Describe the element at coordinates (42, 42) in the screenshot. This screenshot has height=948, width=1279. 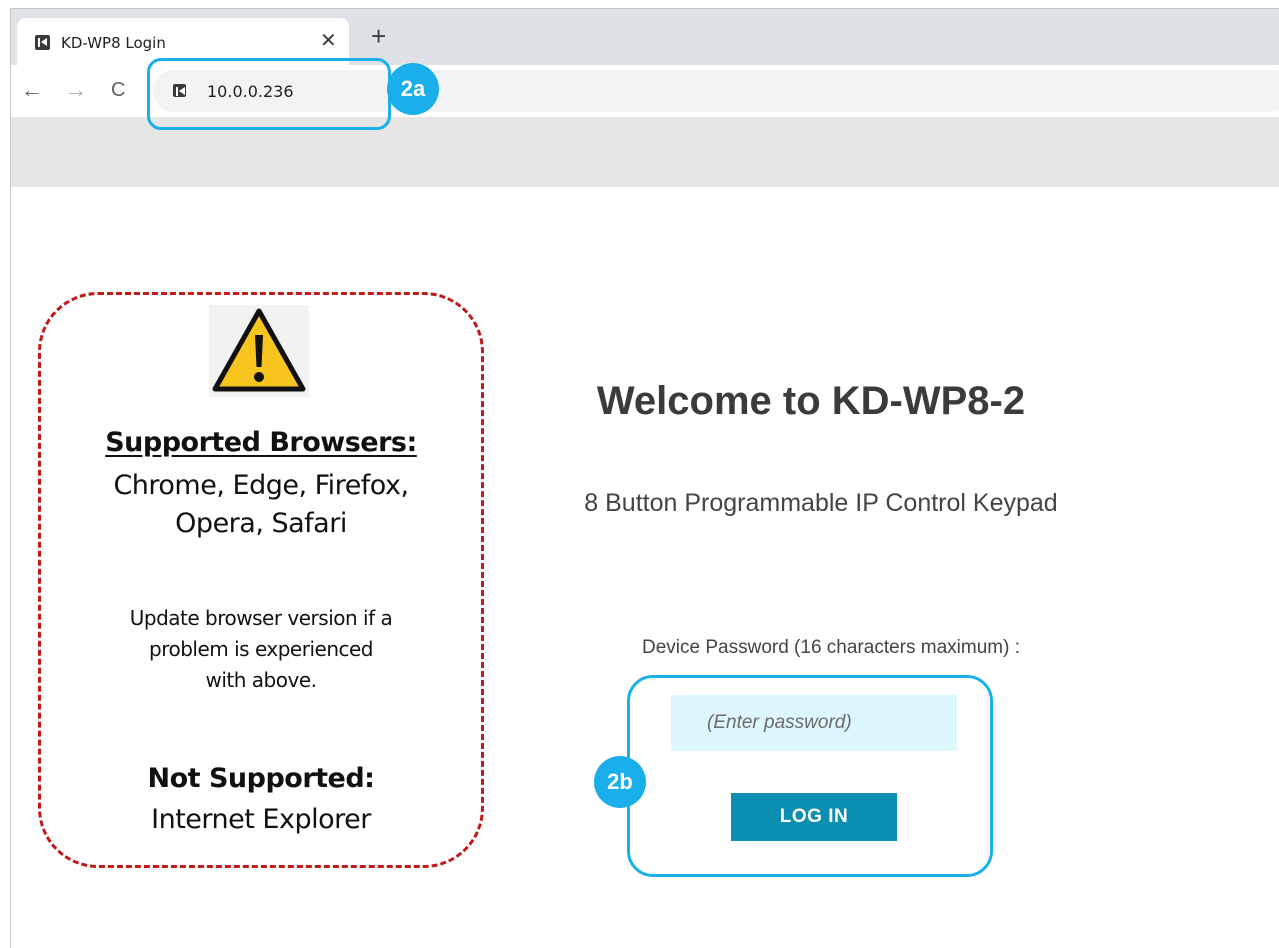
I see `kramer-favicon-icon` at that location.